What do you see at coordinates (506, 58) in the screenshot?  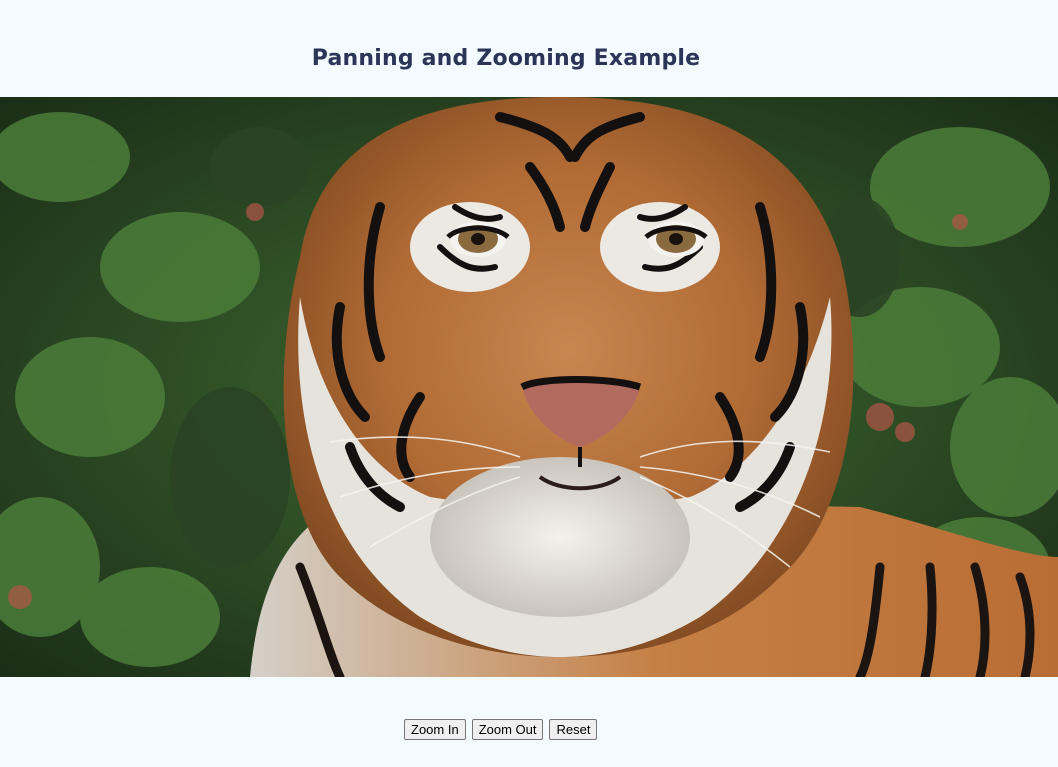 I see `page-title: Panning and Zooming Example` at bounding box center [506, 58].